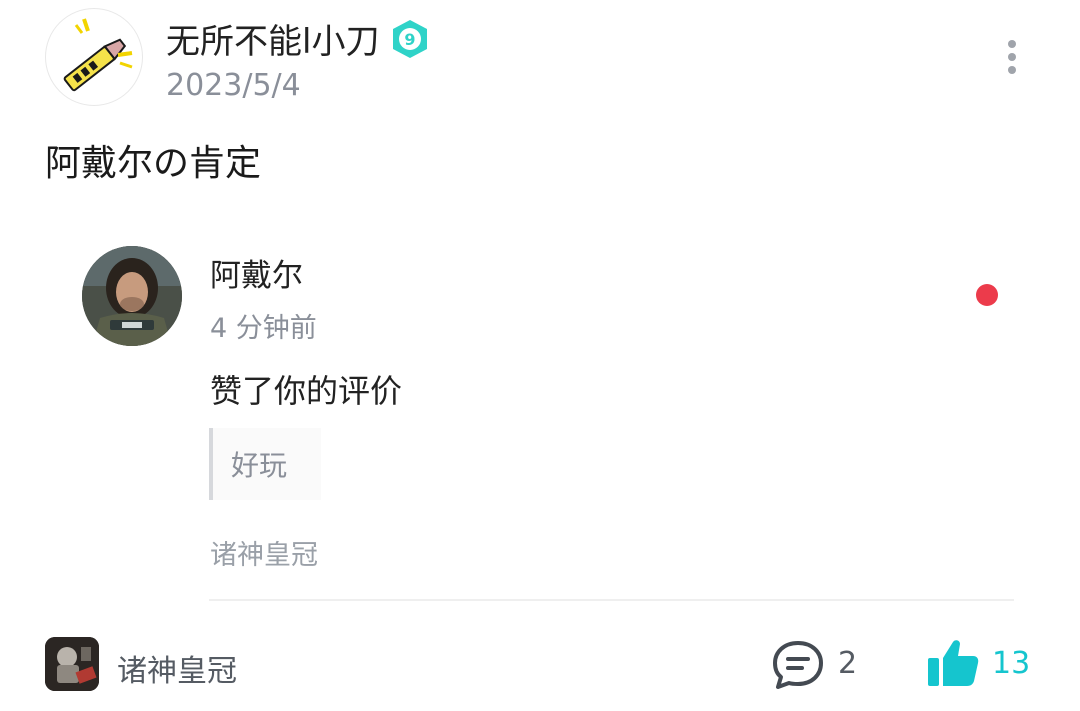 The height and width of the screenshot is (711, 1080). Describe the element at coordinates (259, 465) in the screenshot. I see `quoted-review-text: 好玩` at that location.